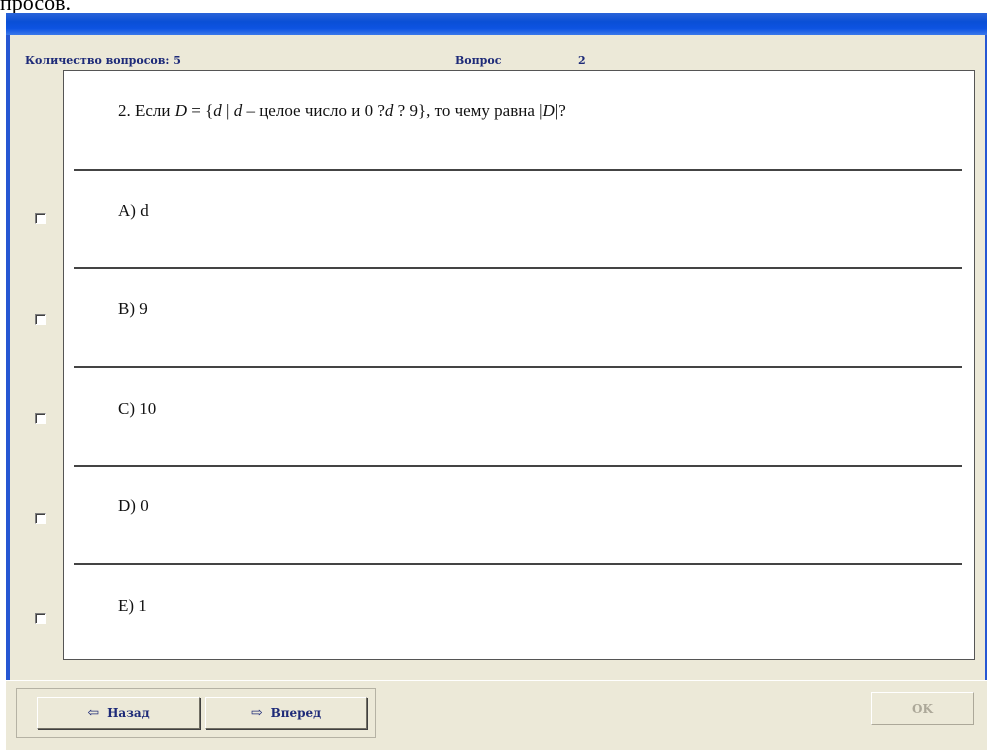  What do you see at coordinates (137, 408) in the screenshot?
I see `answer-c-text: C) 10` at bounding box center [137, 408].